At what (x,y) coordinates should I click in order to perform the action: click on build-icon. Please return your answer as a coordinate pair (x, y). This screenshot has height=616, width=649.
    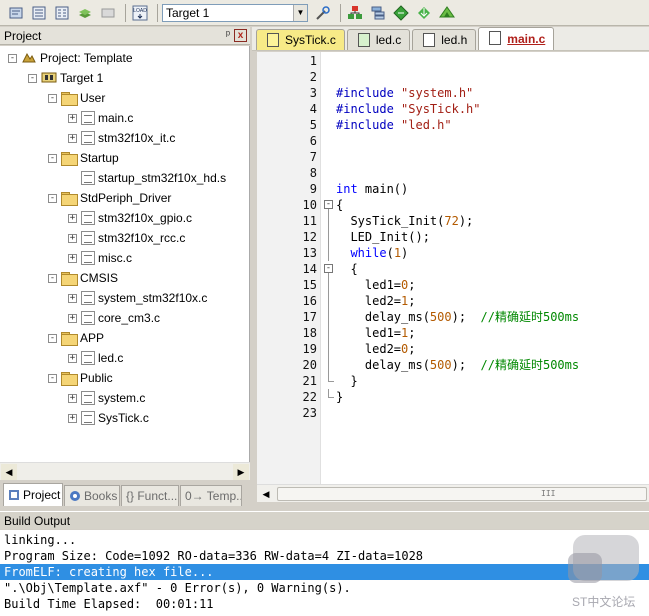
    Looking at the image, I should click on (39, 13).